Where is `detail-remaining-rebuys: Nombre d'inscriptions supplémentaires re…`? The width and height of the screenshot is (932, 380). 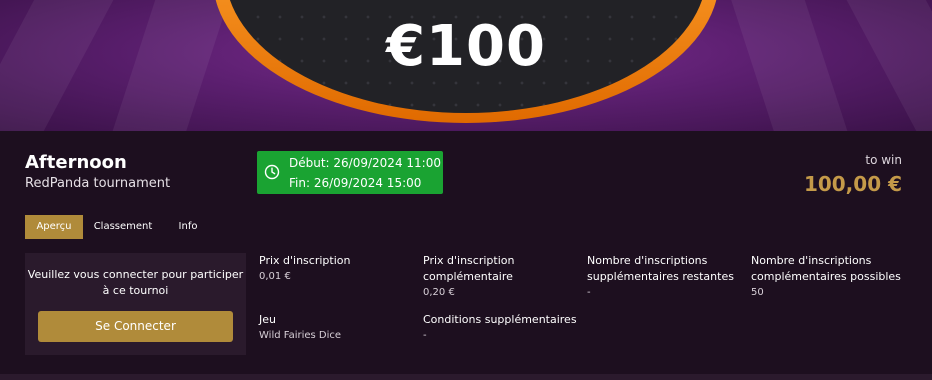
detail-remaining-rebuys: Nombre d'inscriptions supplémentaires re… is located at coordinates (667, 277).